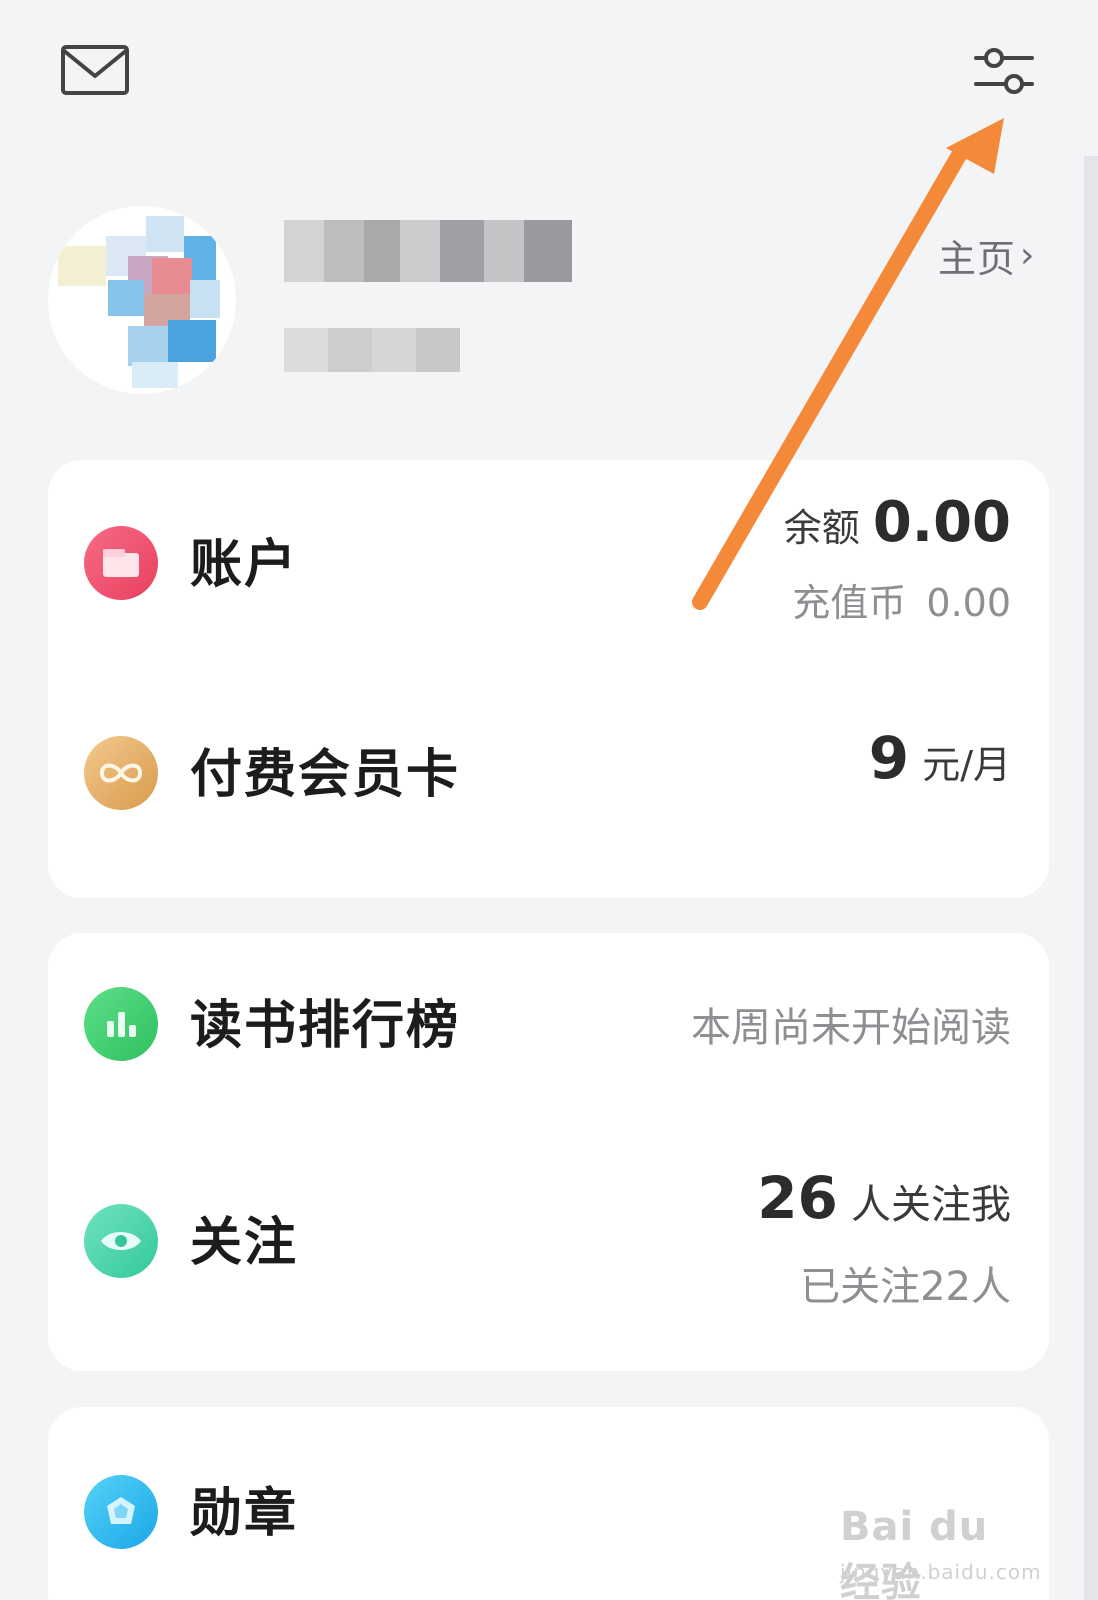 The width and height of the screenshot is (1098, 1600). I want to click on mail-icon, so click(95, 70).